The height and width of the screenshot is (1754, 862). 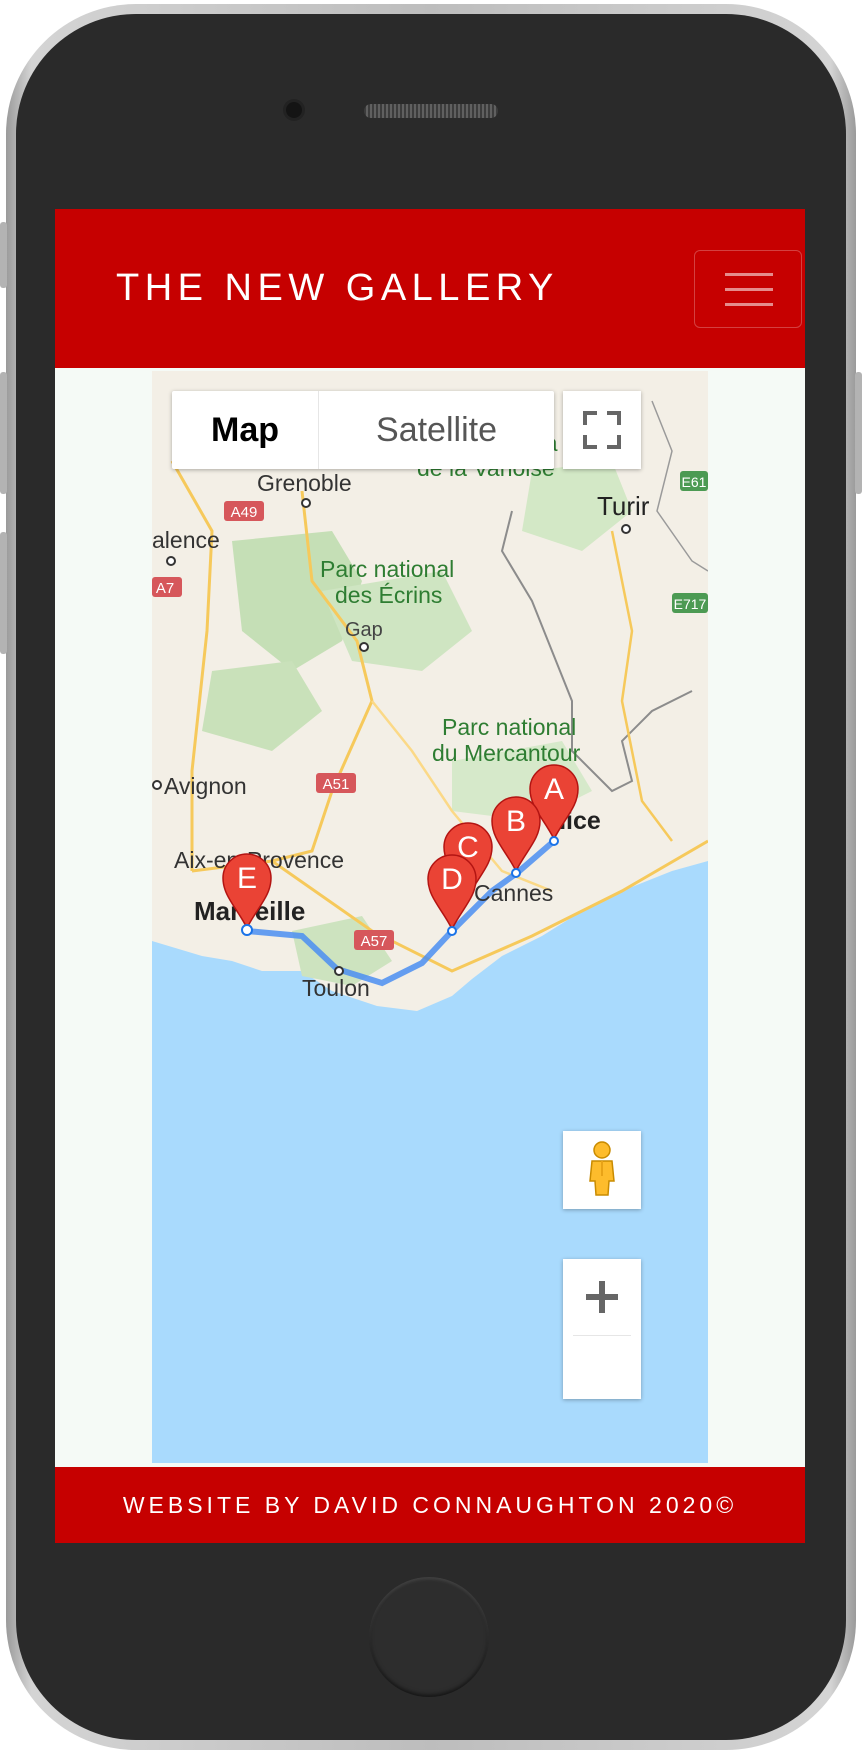 I want to click on svg-text: A57, so click(x=374, y=941).